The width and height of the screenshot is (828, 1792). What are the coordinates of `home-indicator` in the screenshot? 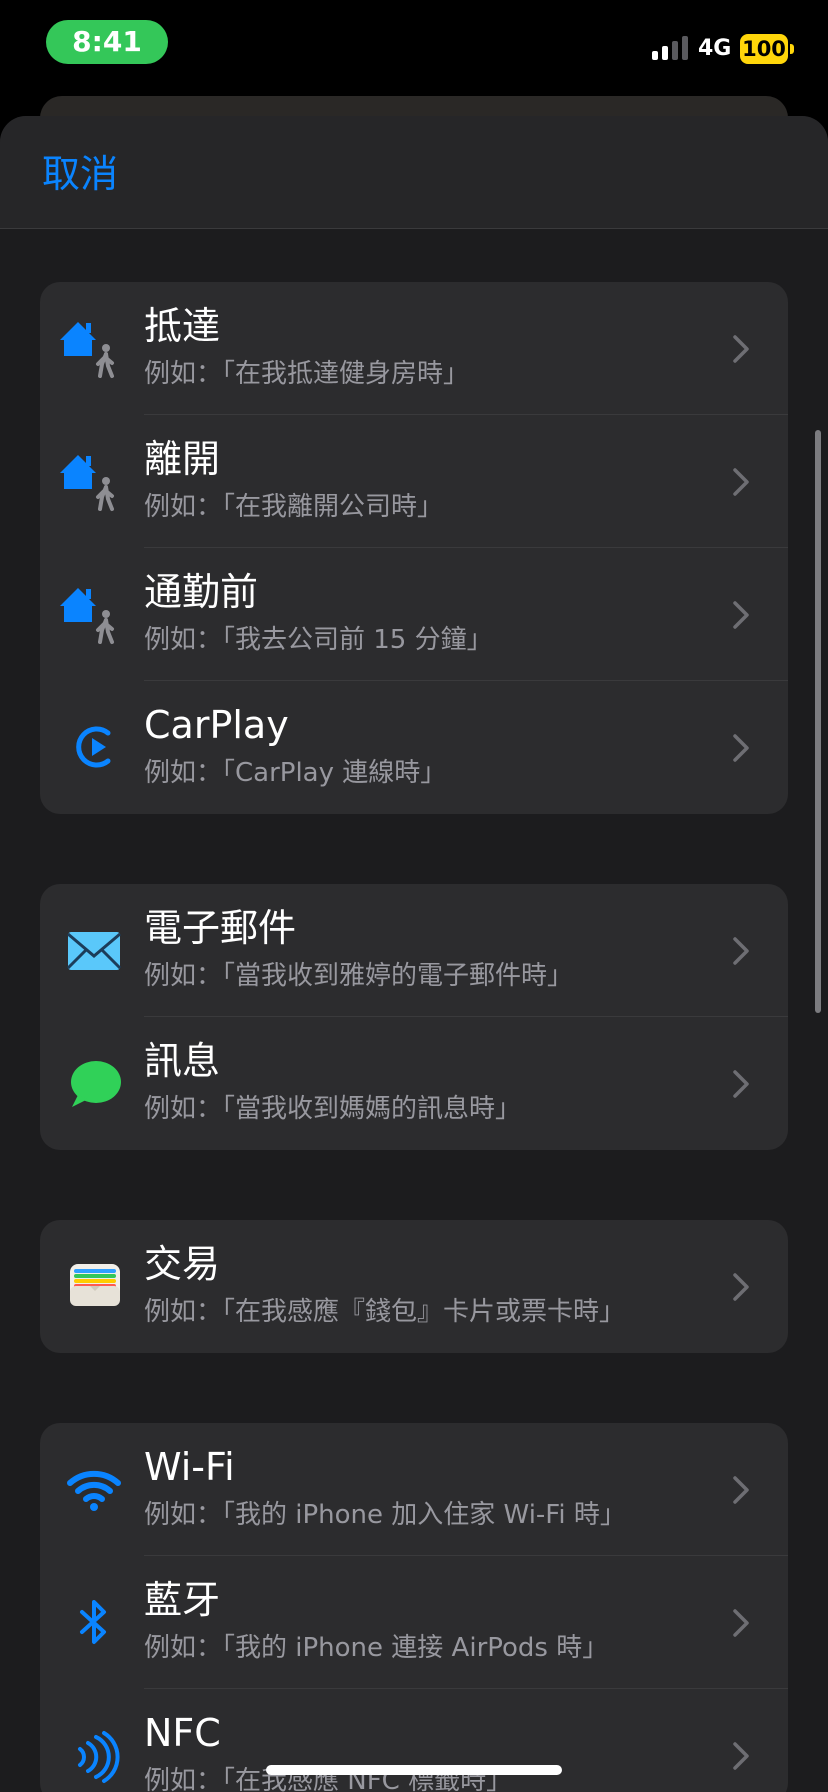 It's located at (414, 1770).